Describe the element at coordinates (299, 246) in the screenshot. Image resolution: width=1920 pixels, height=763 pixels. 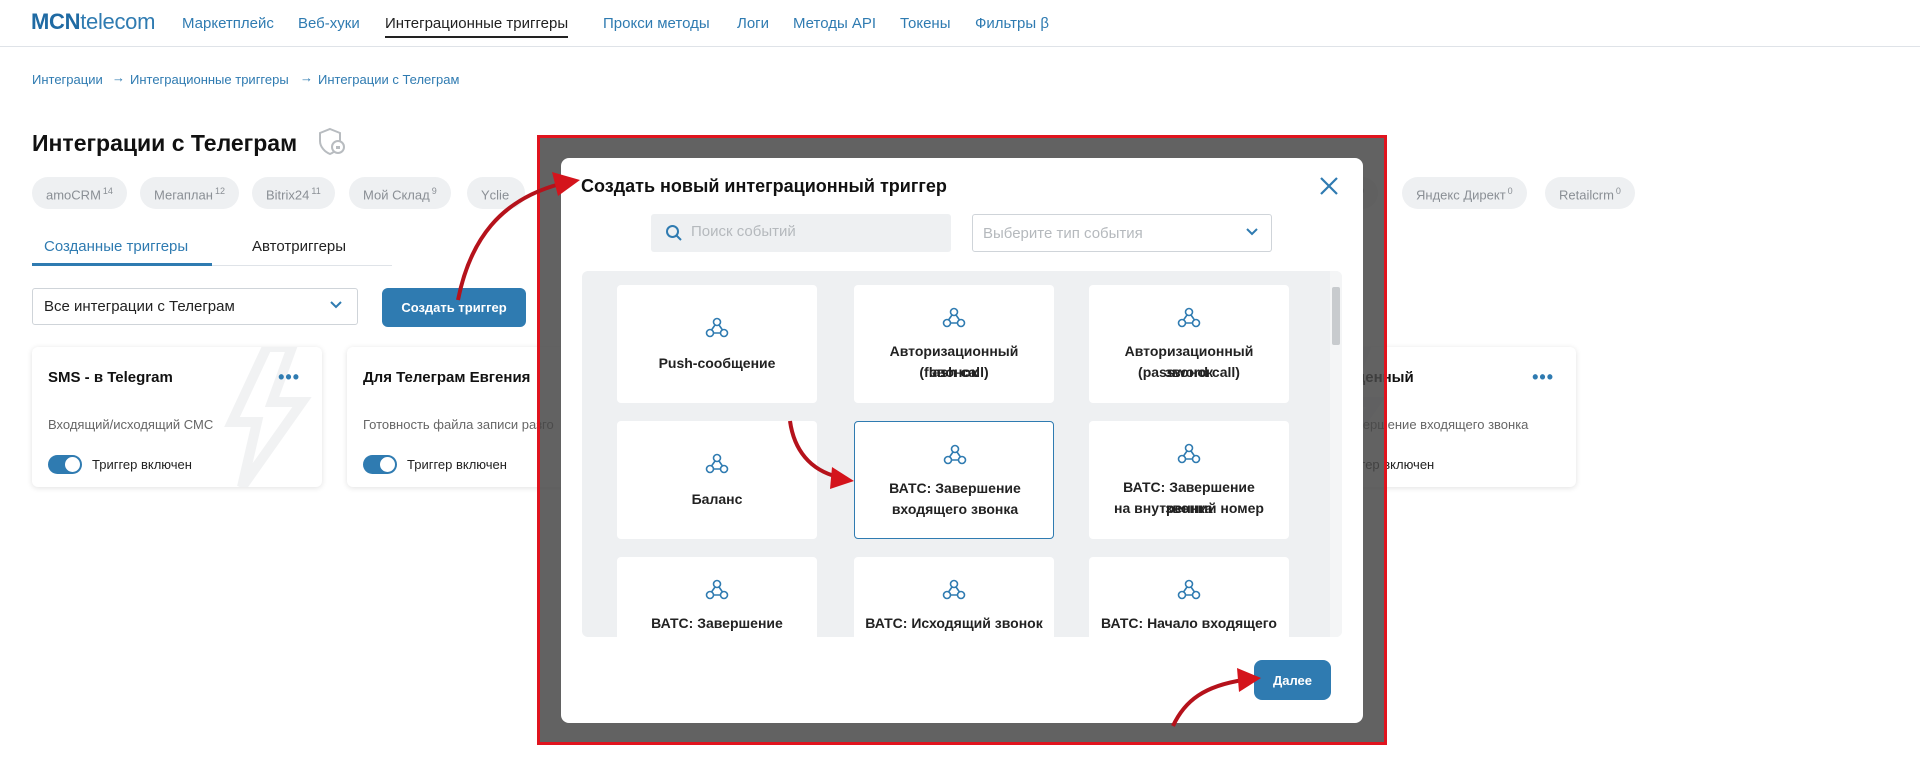
I see `tab-autotriggers: Автотриггеры` at that location.